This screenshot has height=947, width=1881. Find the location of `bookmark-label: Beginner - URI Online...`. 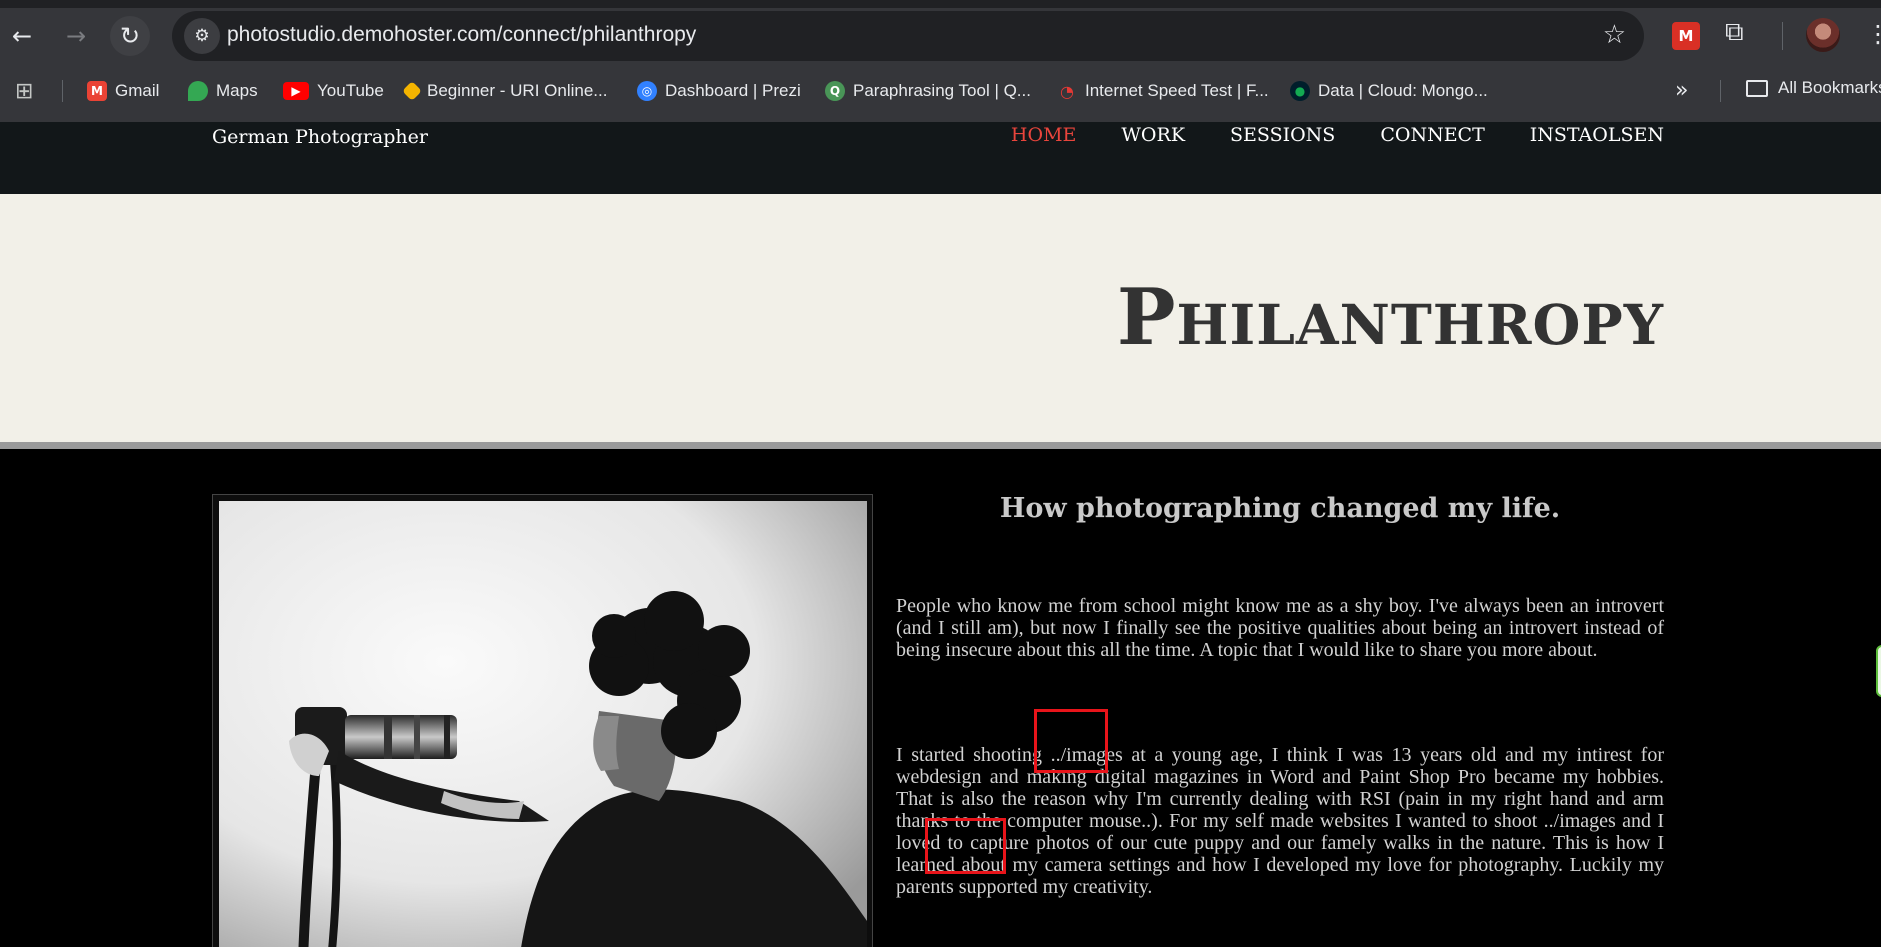

bookmark-label: Beginner - URI Online... is located at coordinates (517, 90).